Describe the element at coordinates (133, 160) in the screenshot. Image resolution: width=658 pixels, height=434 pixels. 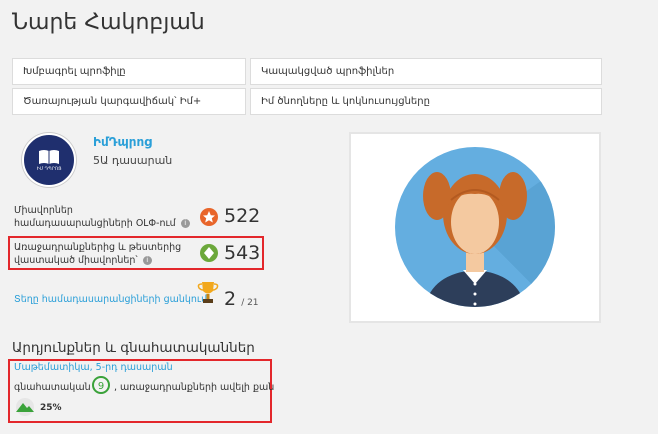
I see `school-grade: 5Ա դասարան` at that location.